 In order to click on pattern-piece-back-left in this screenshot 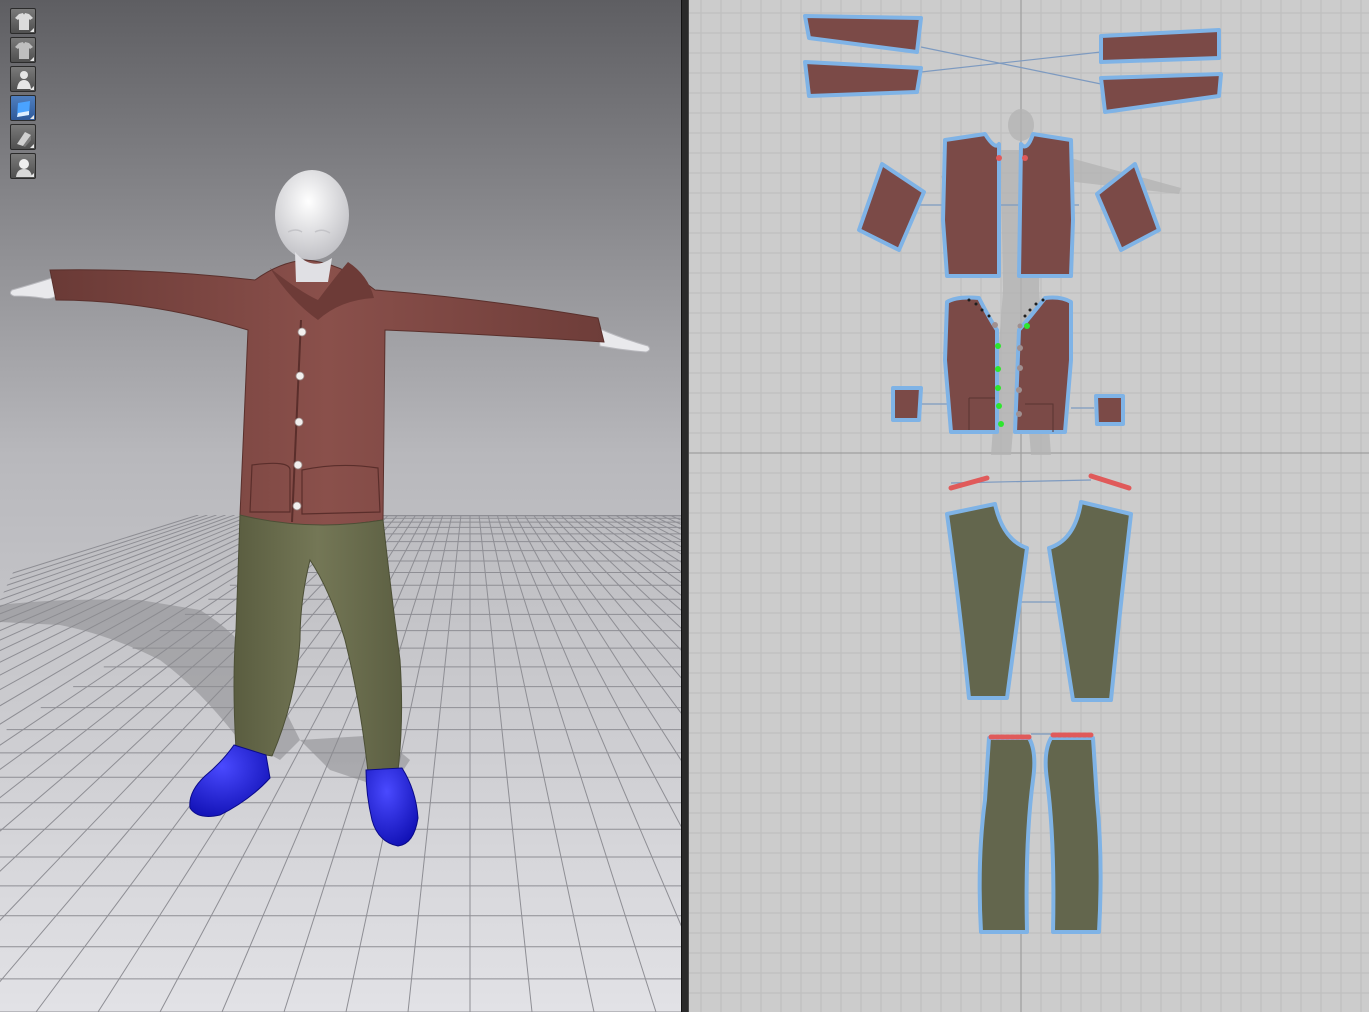, I will do `click(971, 205)`.